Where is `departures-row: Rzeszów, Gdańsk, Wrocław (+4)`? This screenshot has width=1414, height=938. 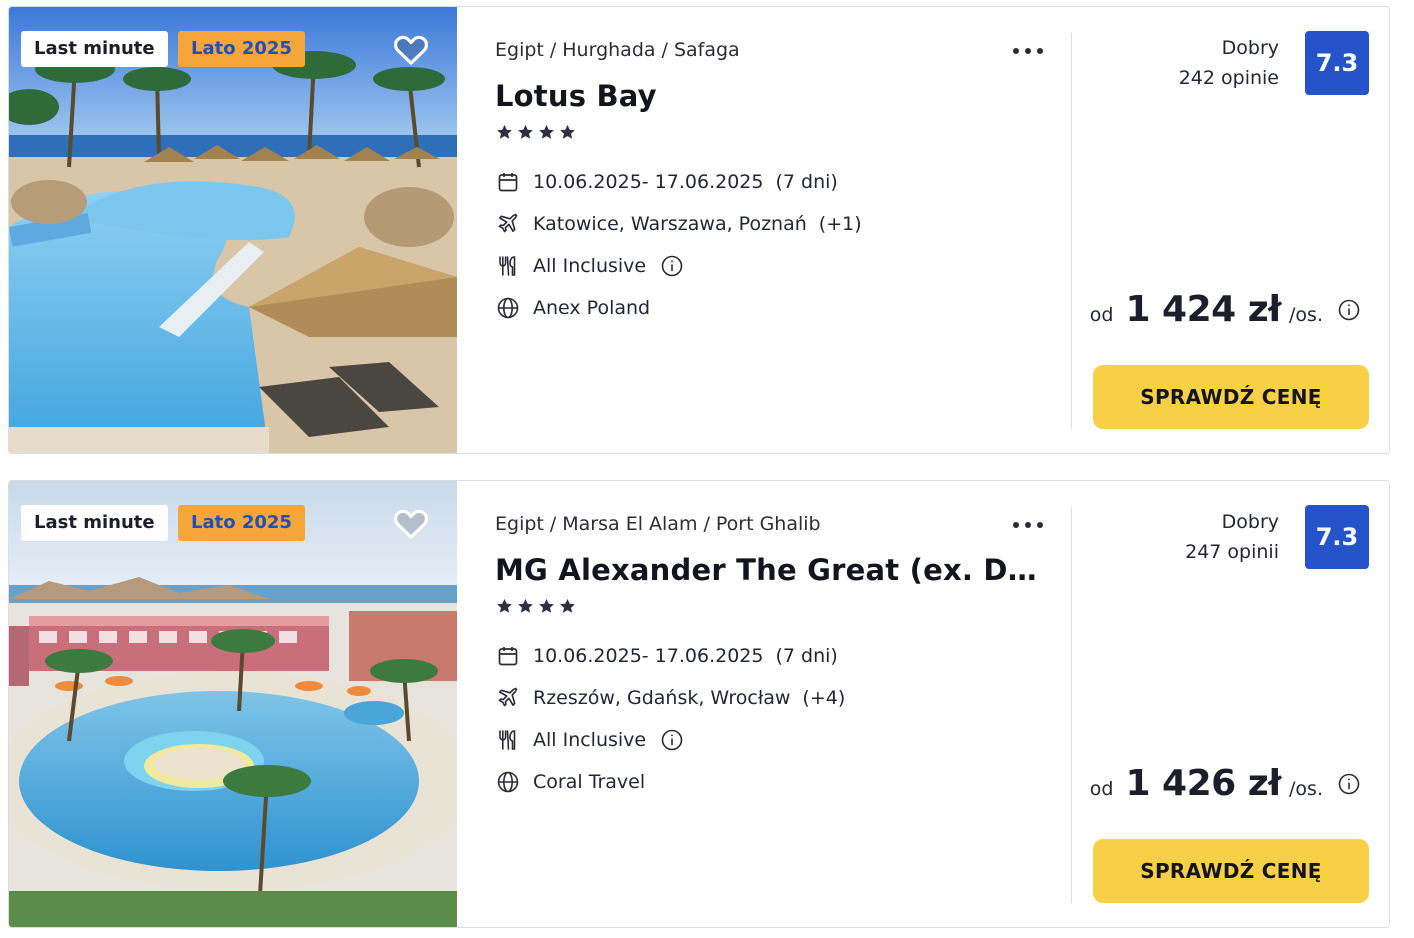 departures-row: Rzeszów, Gdańsk, Wrocław (+4) is located at coordinates (670, 698).